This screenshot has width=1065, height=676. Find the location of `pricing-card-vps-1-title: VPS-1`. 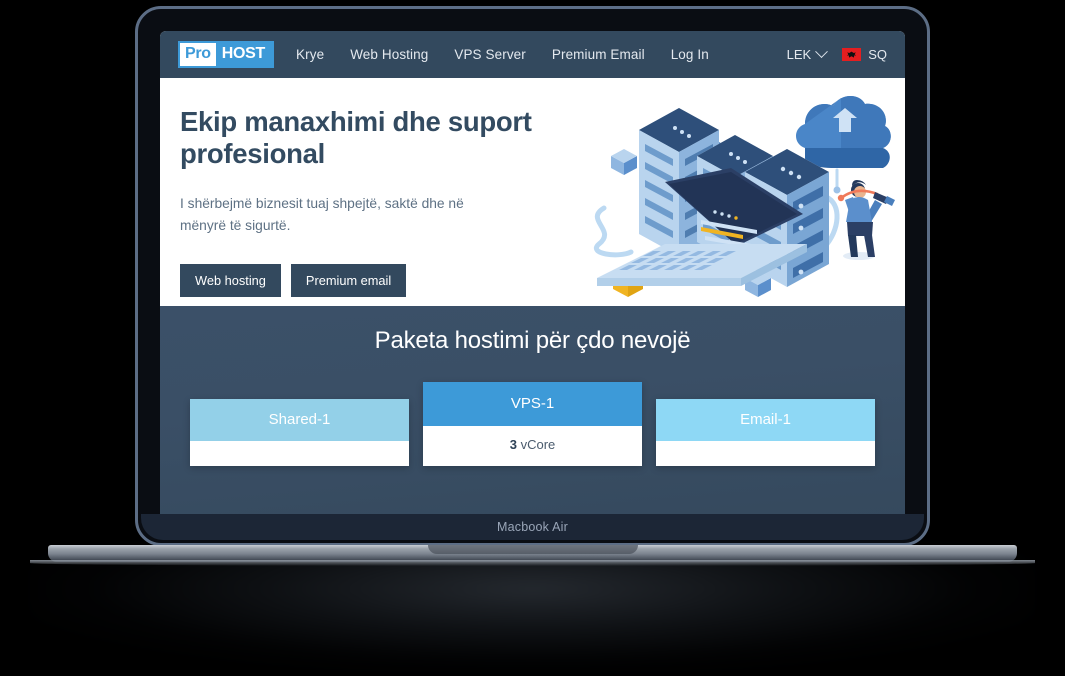

pricing-card-vps-1-title: VPS-1 is located at coordinates (532, 404).